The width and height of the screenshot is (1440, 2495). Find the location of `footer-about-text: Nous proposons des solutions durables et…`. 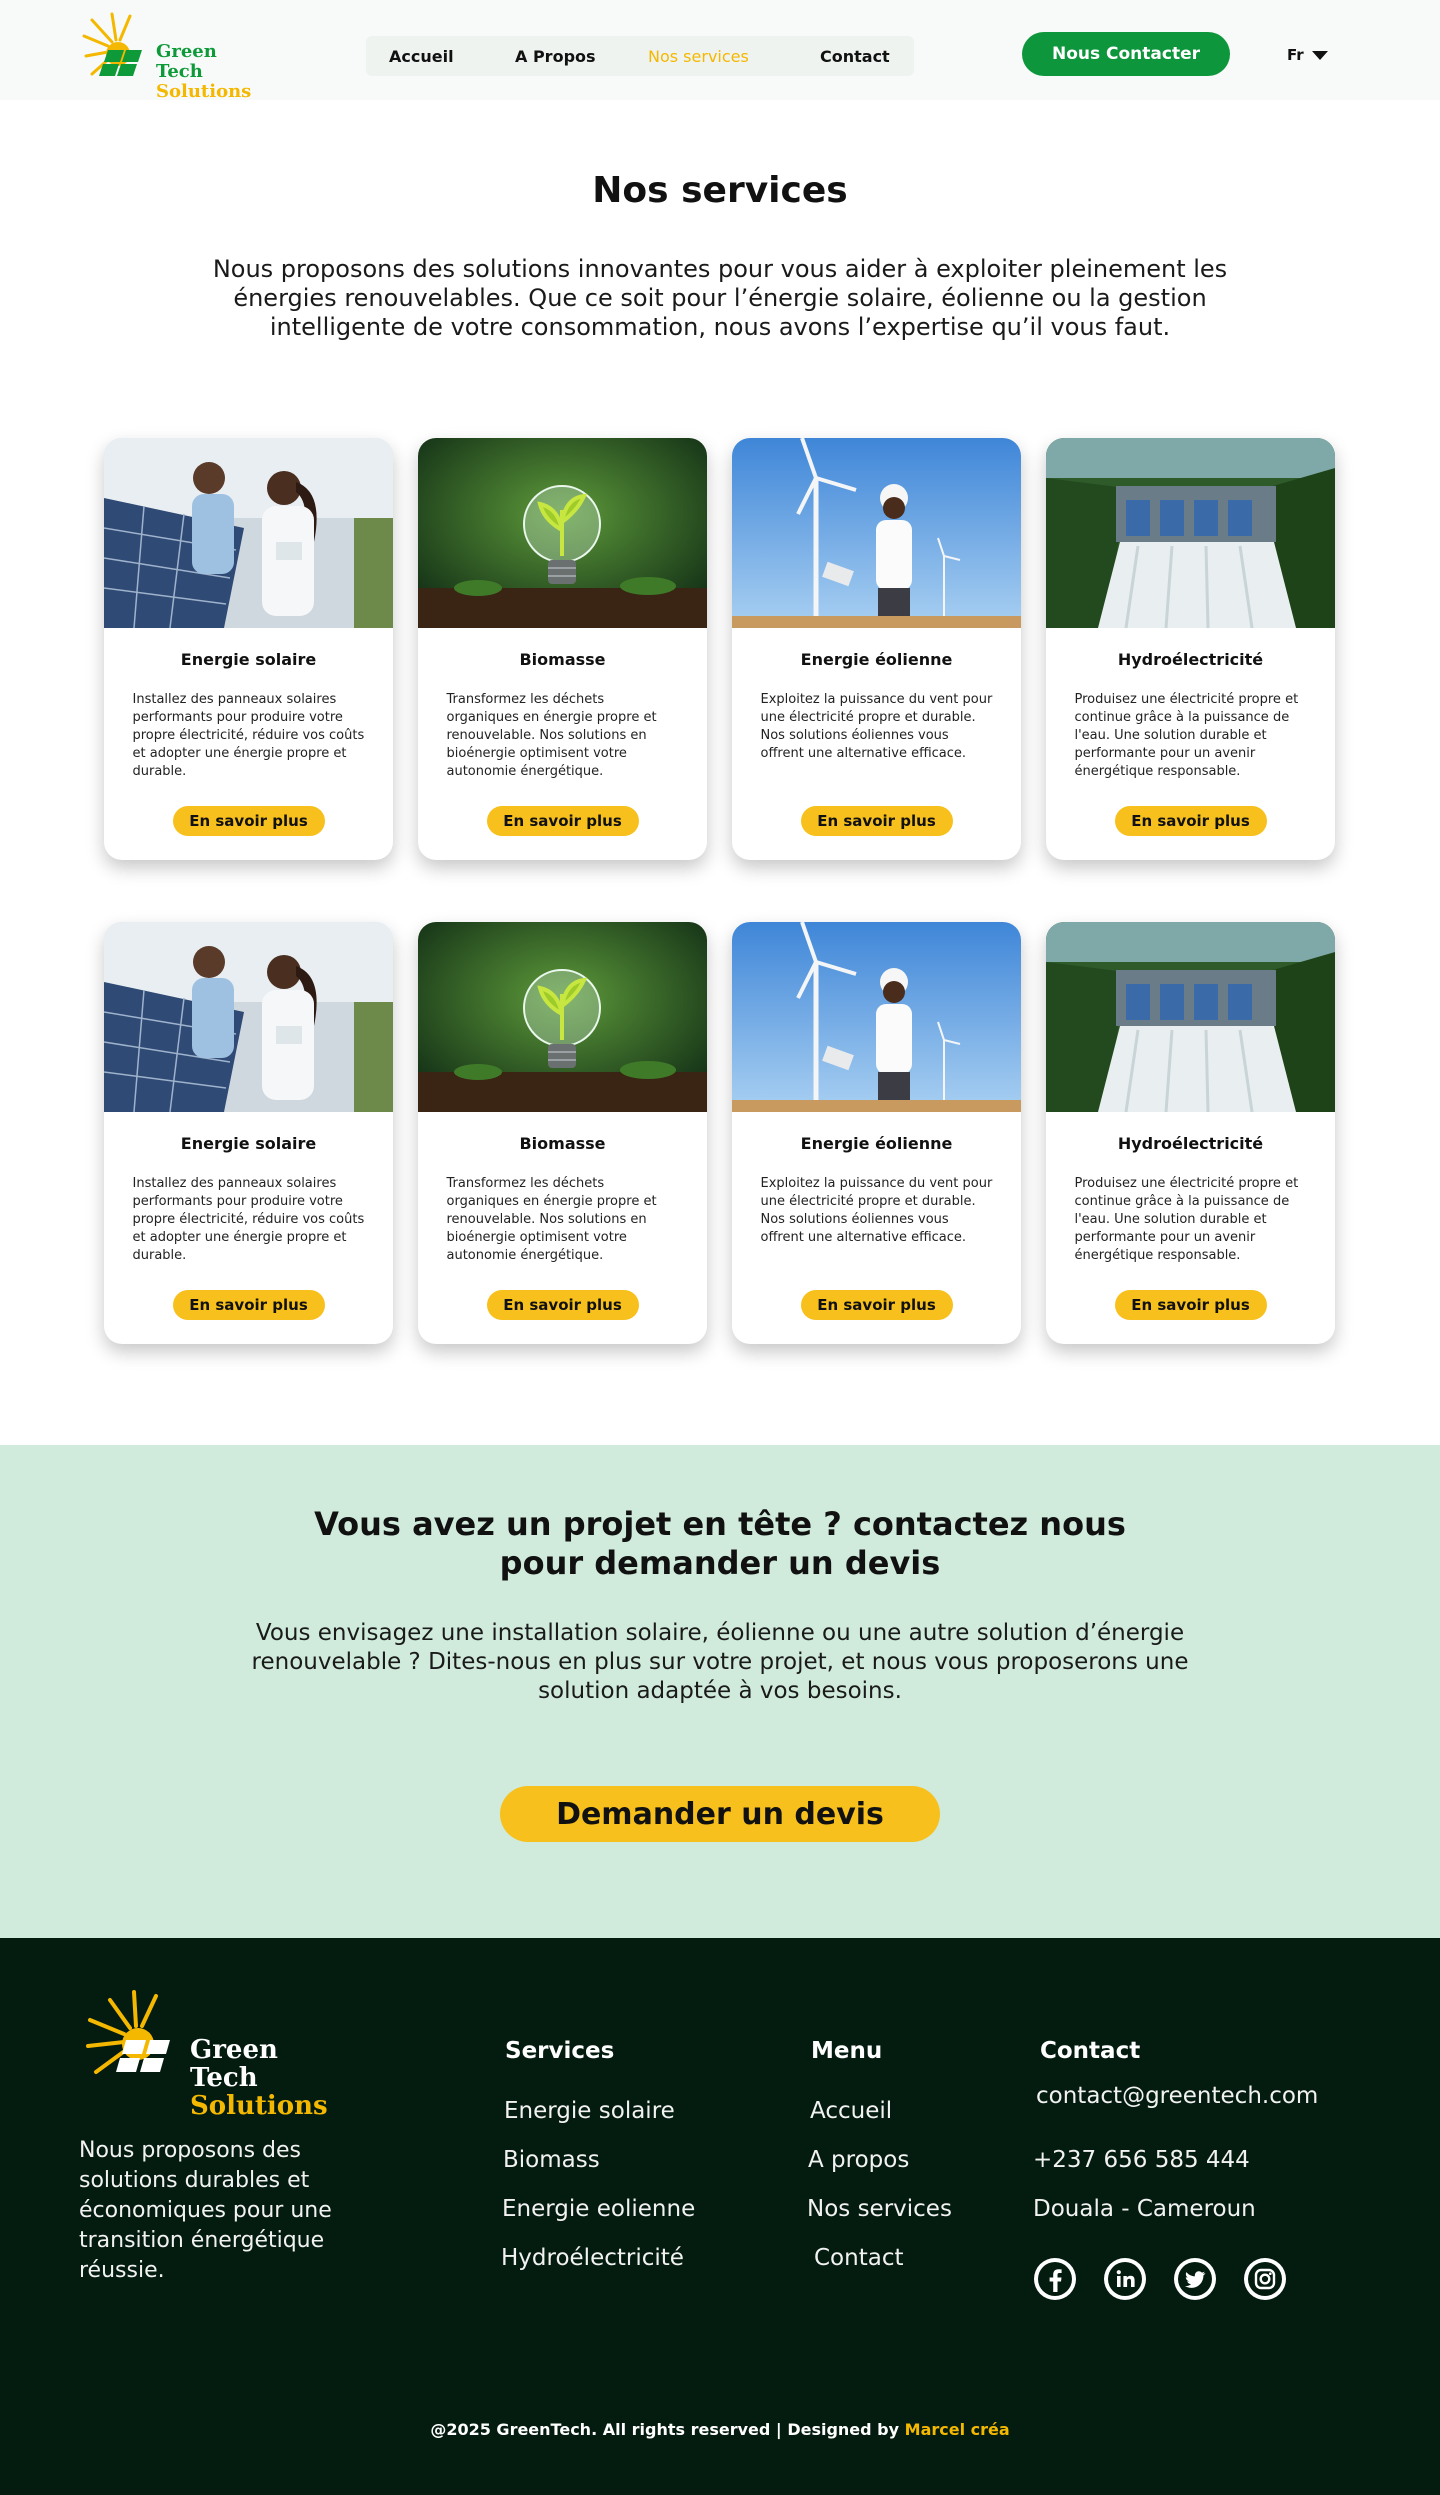

footer-about-text: Nous proposons des solutions durables et… is located at coordinates (205, 2210).